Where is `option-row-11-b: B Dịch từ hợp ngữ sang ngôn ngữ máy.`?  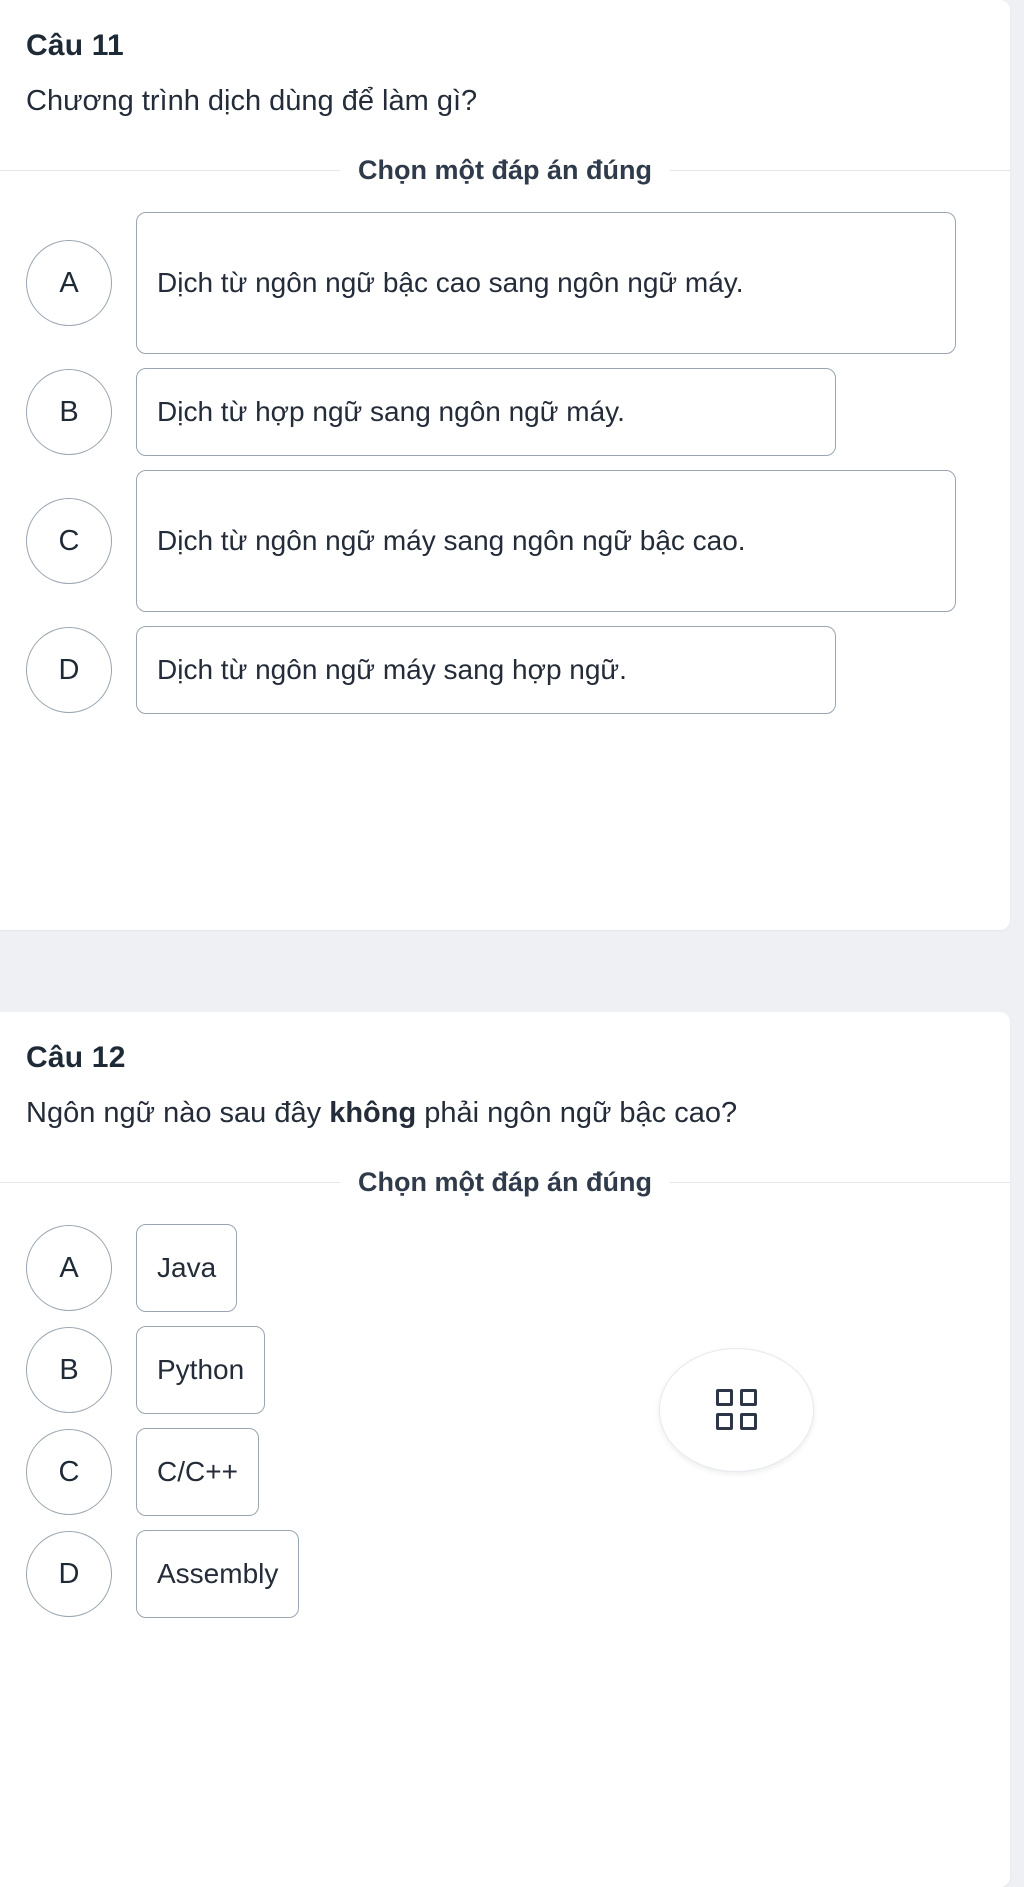 option-row-11-b: B Dịch từ hợp ngữ sang ngôn ngữ máy. is located at coordinates (505, 412).